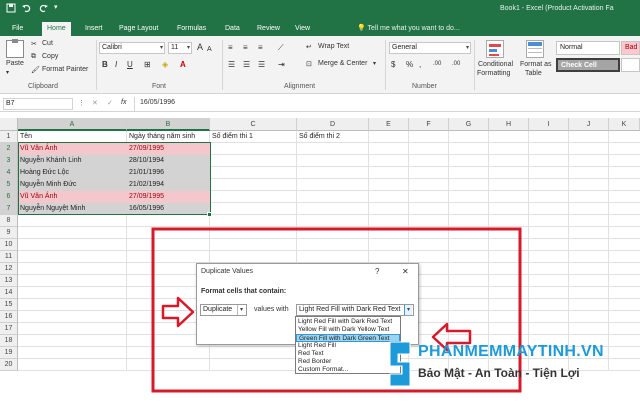 This screenshot has width=640, height=414. Describe the element at coordinates (400, 364) in the screenshot. I see `watermark-logo-icon` at that location.